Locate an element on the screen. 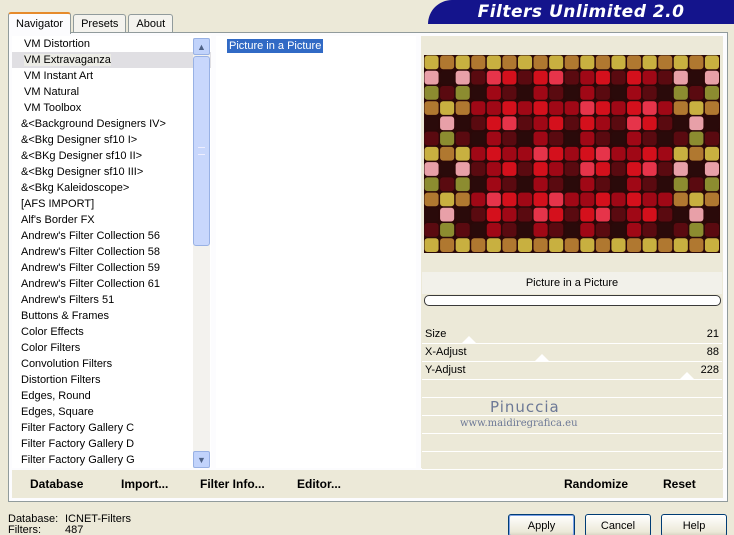  filter-list-scrollbar: ▲ ▼ is located at coordinates (201, 253).